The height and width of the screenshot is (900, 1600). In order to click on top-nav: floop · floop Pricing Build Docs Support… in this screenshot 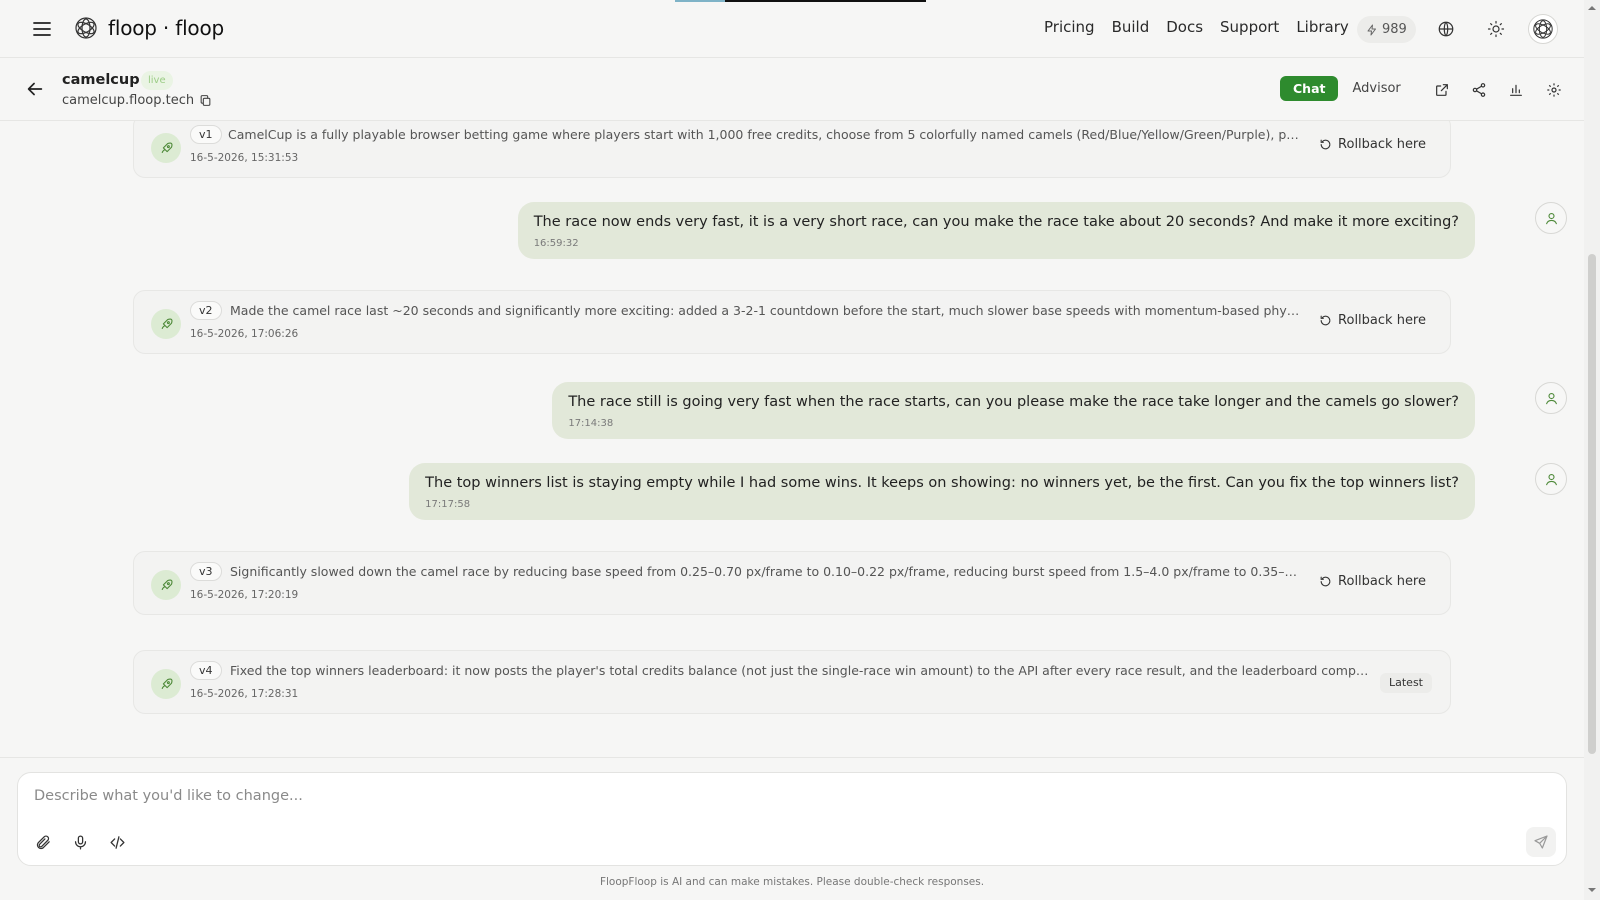, I will do `click(792, 29)`.